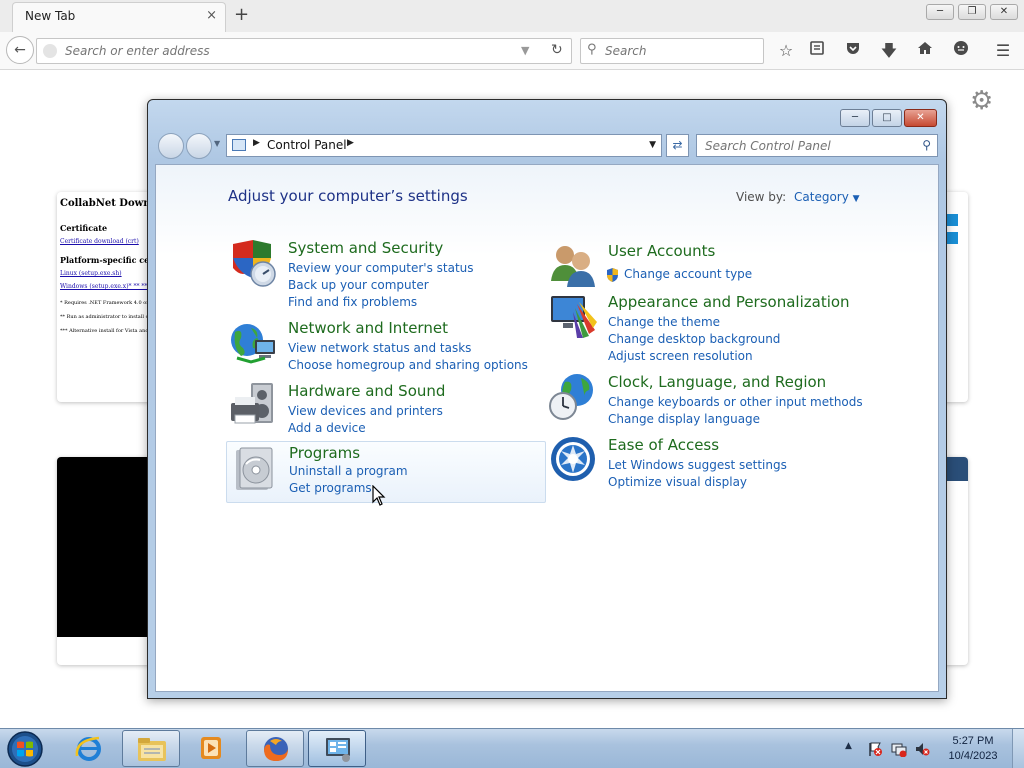 This screenshot has width=1024, height=768. What do you see at coordinates (444, 145) in the screenshot?
I see `address-bar: ▶ Control Panel ▶ ▼` at bounding box center [444, 145].